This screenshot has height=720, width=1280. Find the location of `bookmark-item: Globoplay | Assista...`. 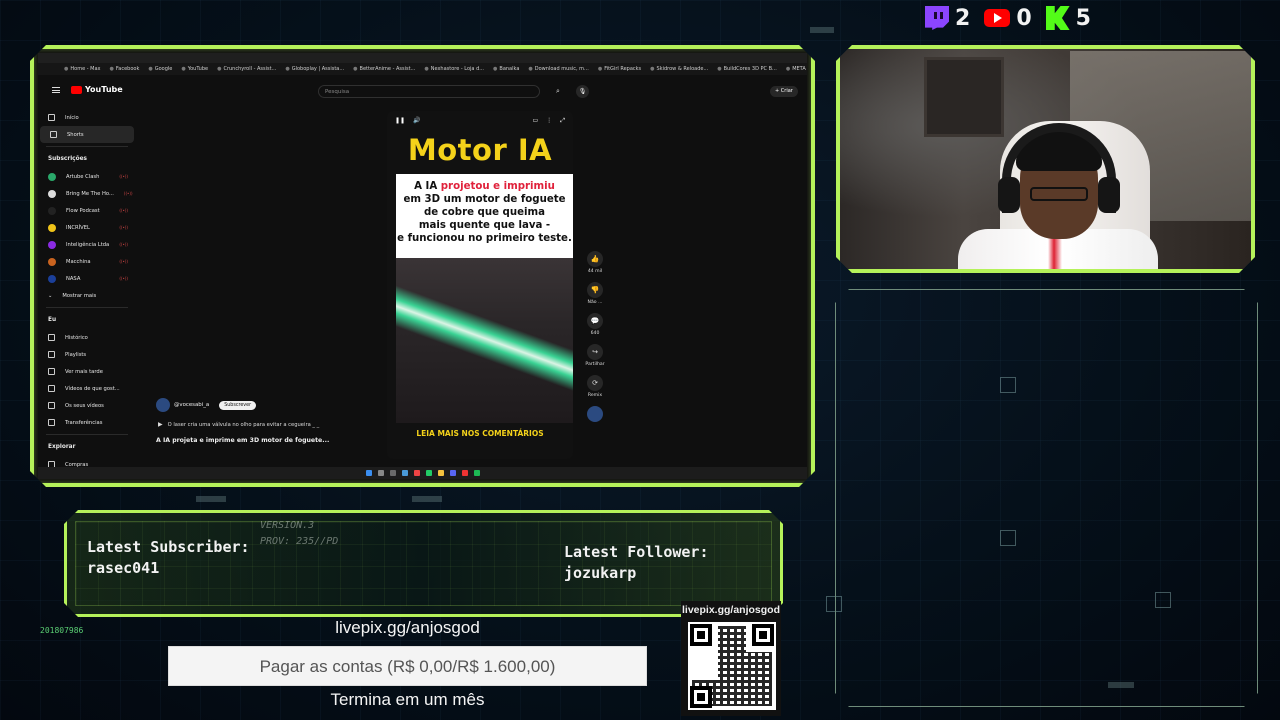

bookmark-item: Globoplay | Assista... is located at coordinates (314, 69).